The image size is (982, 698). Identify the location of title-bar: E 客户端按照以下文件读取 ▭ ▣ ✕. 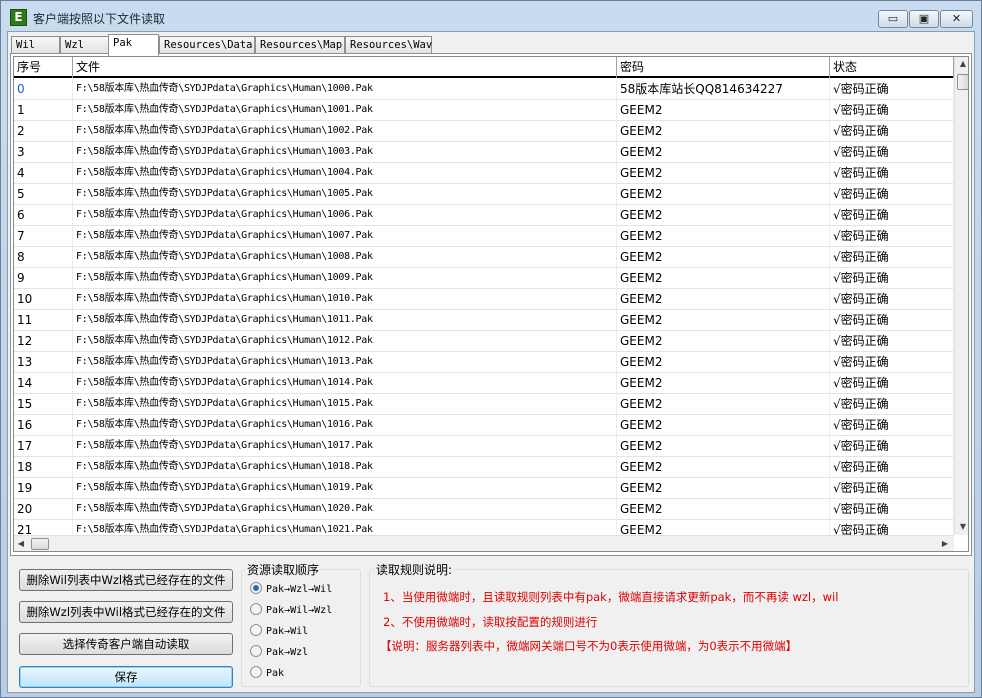
(491, 17).